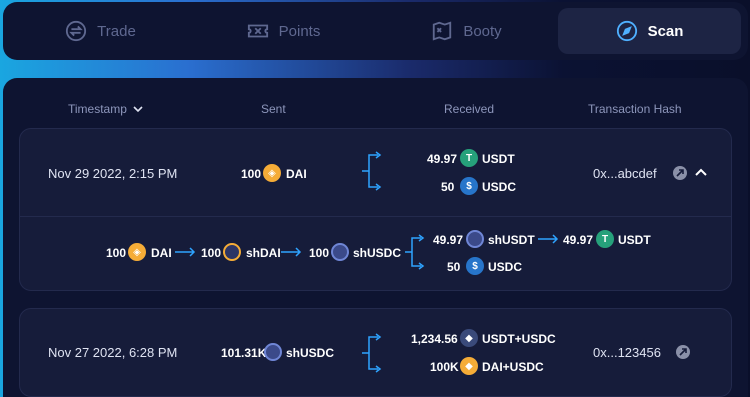 The width and height of the screenshot is (750, 397). What do you see at coordinates (701, 173) in the screenshot?
I see `chevron-up-icon` at bounding box center [701, 173].